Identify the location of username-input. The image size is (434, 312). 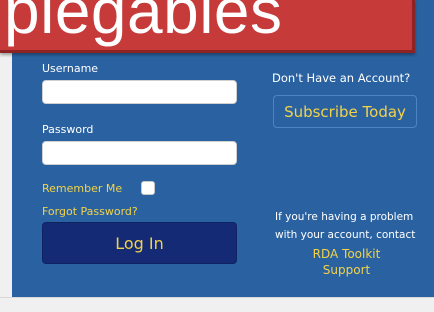
(139, 92).